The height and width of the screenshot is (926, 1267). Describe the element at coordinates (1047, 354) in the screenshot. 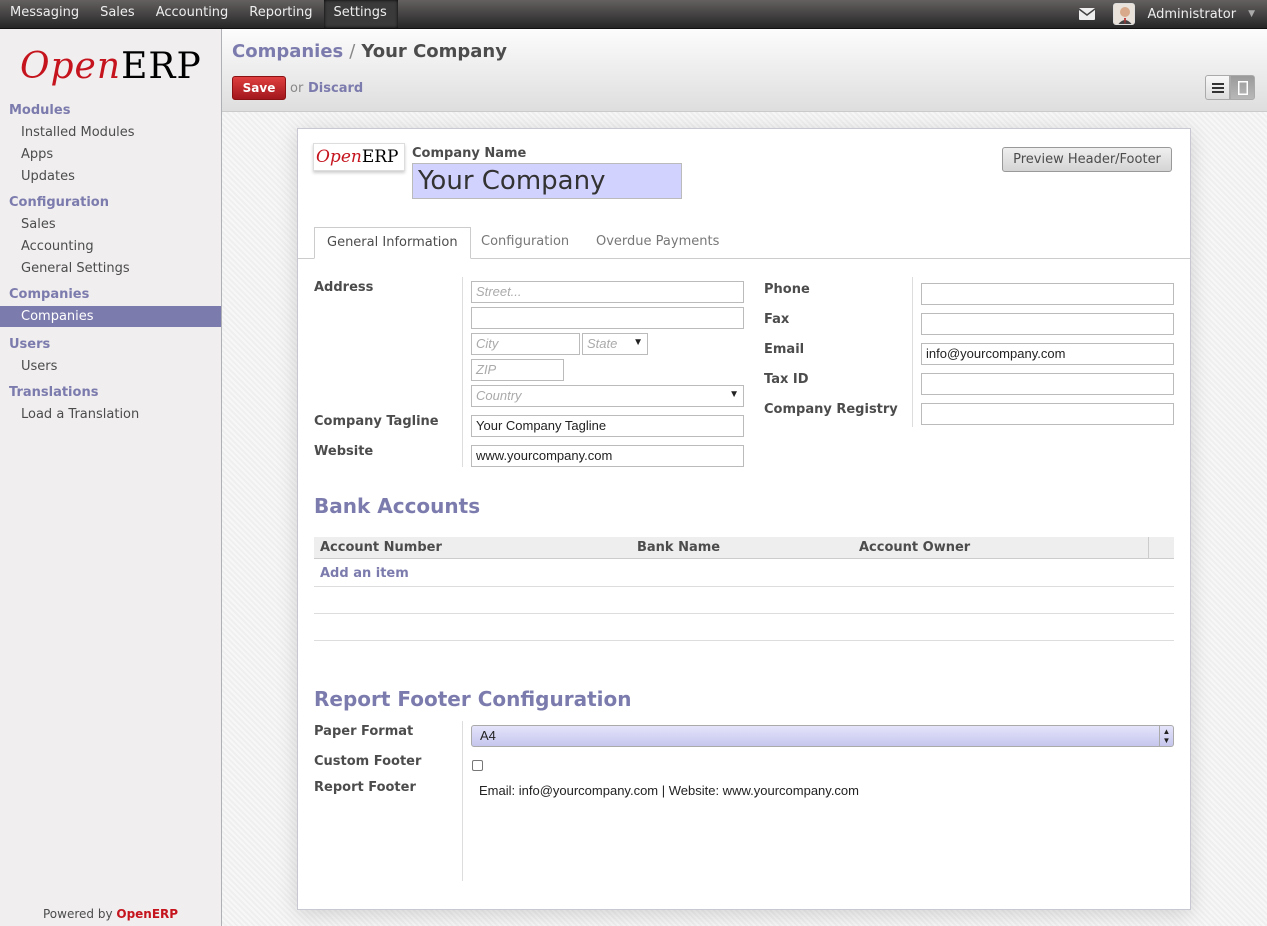

I see `email-input: info@yourcompany.com` at that location.